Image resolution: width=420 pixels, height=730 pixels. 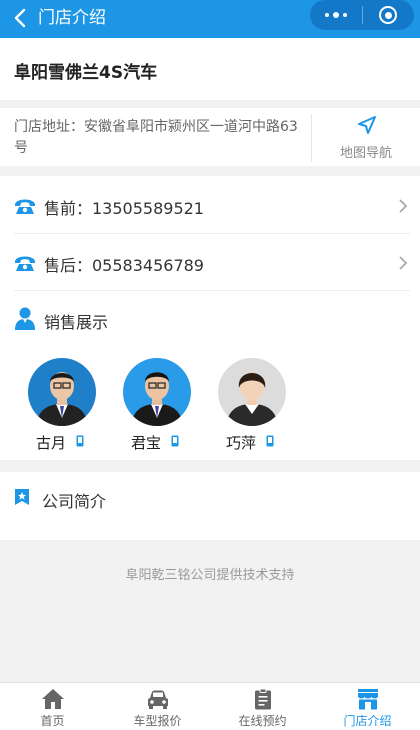 I want to click on salesperson-name: 君宝, so click(x=146, y=443).